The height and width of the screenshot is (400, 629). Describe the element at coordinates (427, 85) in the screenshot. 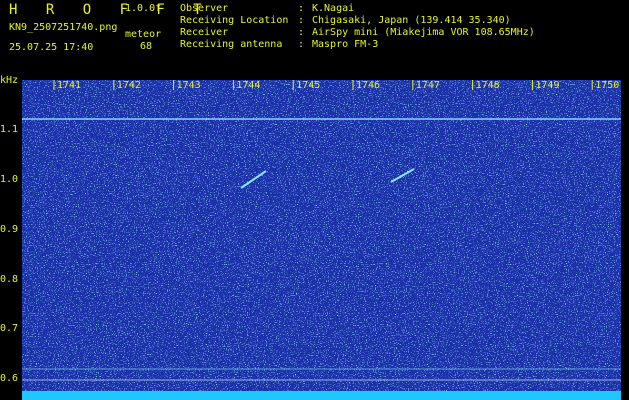

I see `minute-tick-label: 1747` at that location.